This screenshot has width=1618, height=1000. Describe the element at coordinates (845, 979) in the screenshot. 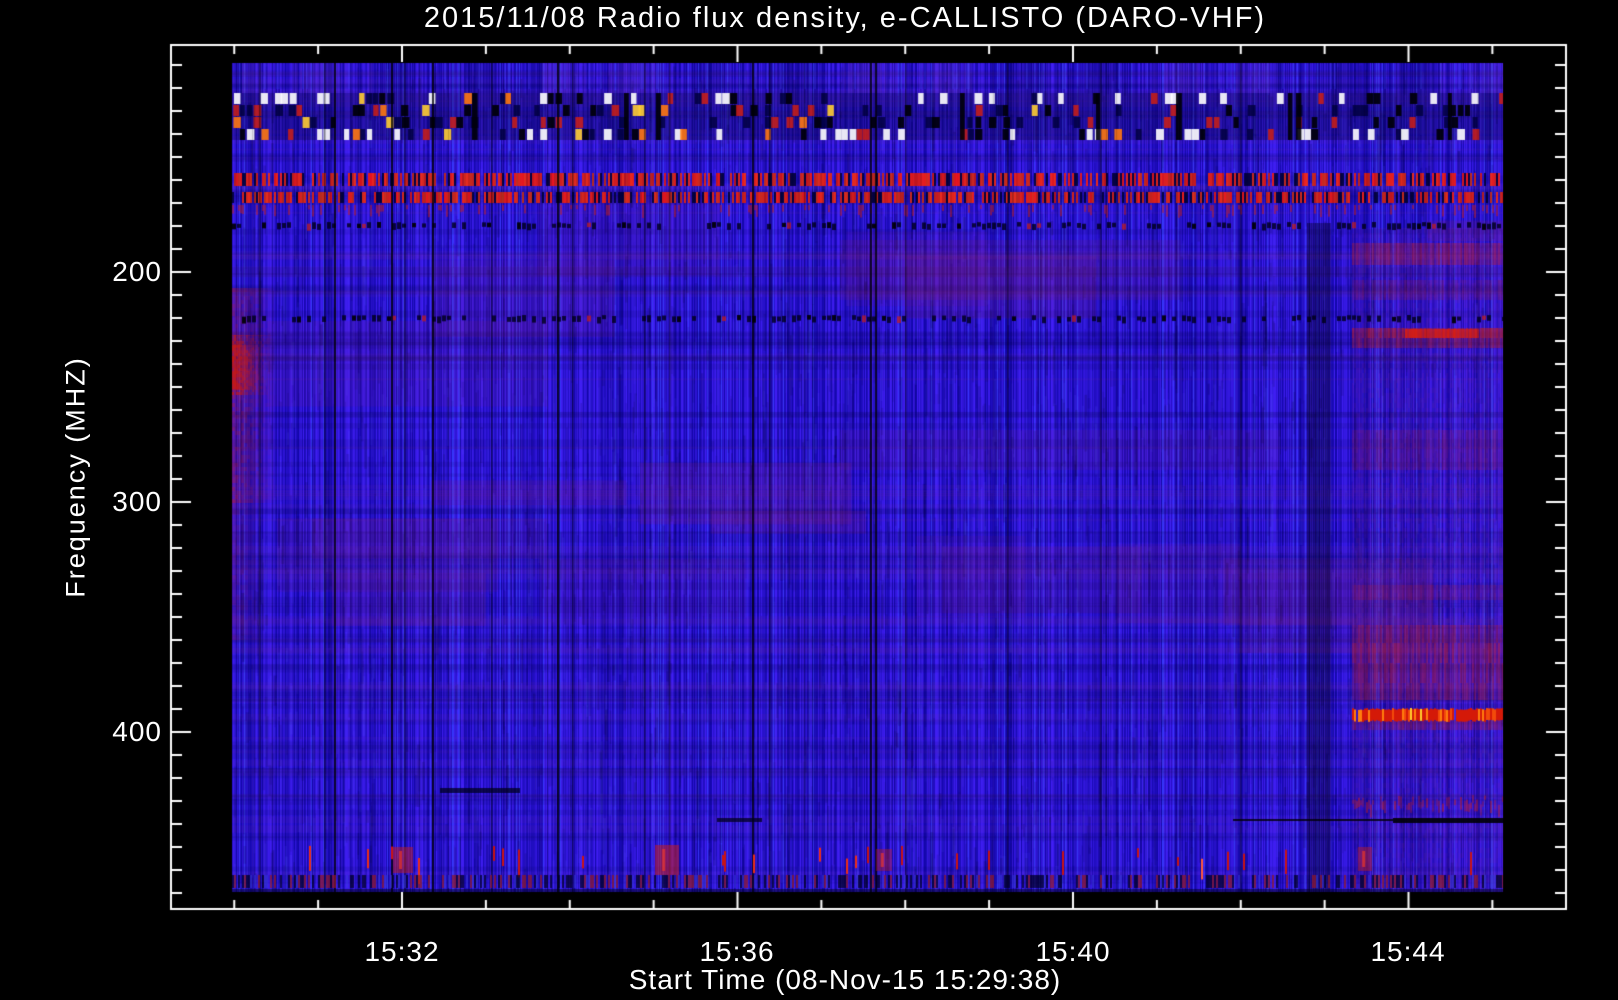

I see `x-axis-label: Start Time (08-Nov-15 15:29:38)` at that location.